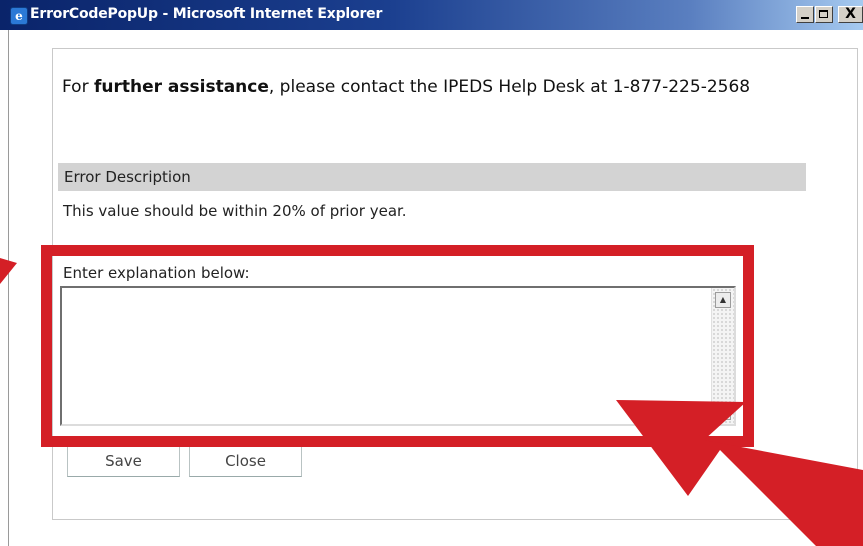 This screenshot has width=863, height=546. What do you see at coordinates (8, 271) in the screenshot?
I see `left-arrow-tip` at bounding box center [8, 271].